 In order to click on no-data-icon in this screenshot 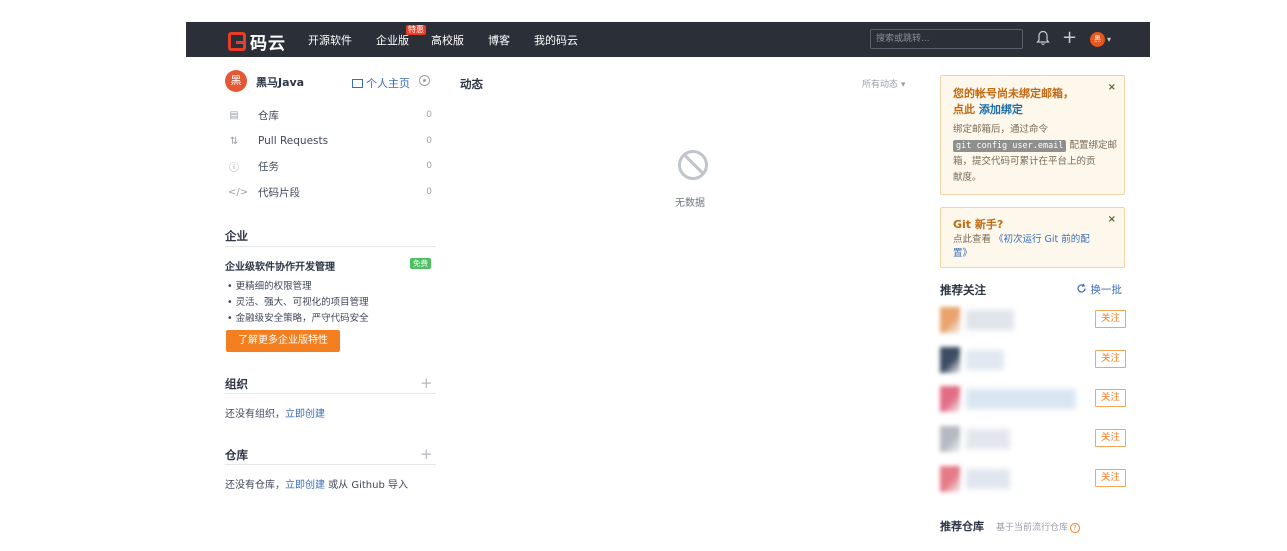, I will do `click(693, 165)`.